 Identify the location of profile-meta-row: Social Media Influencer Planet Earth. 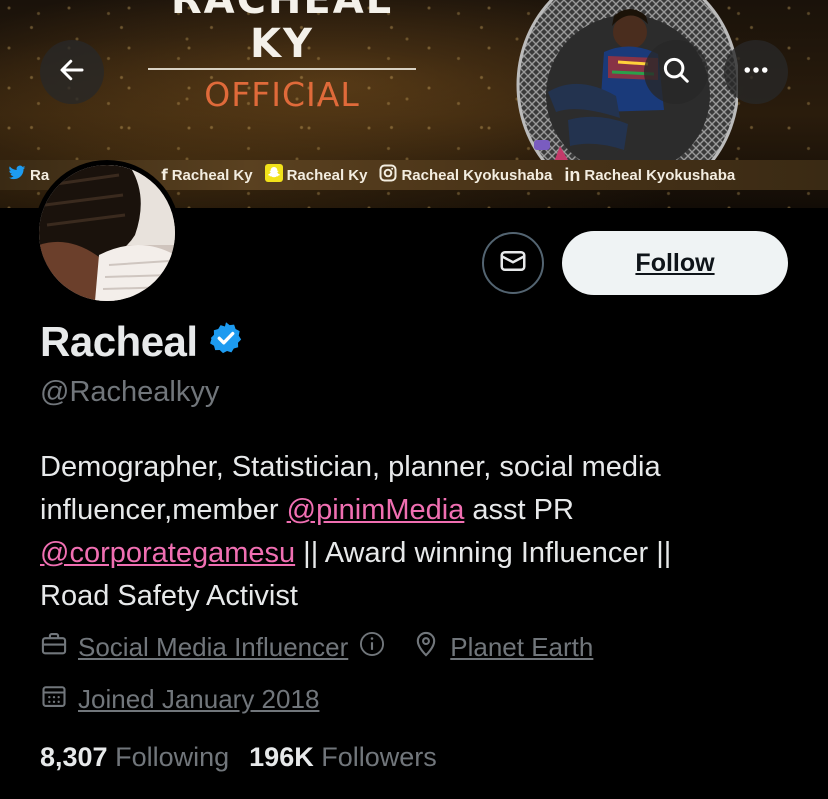
(316, 647).